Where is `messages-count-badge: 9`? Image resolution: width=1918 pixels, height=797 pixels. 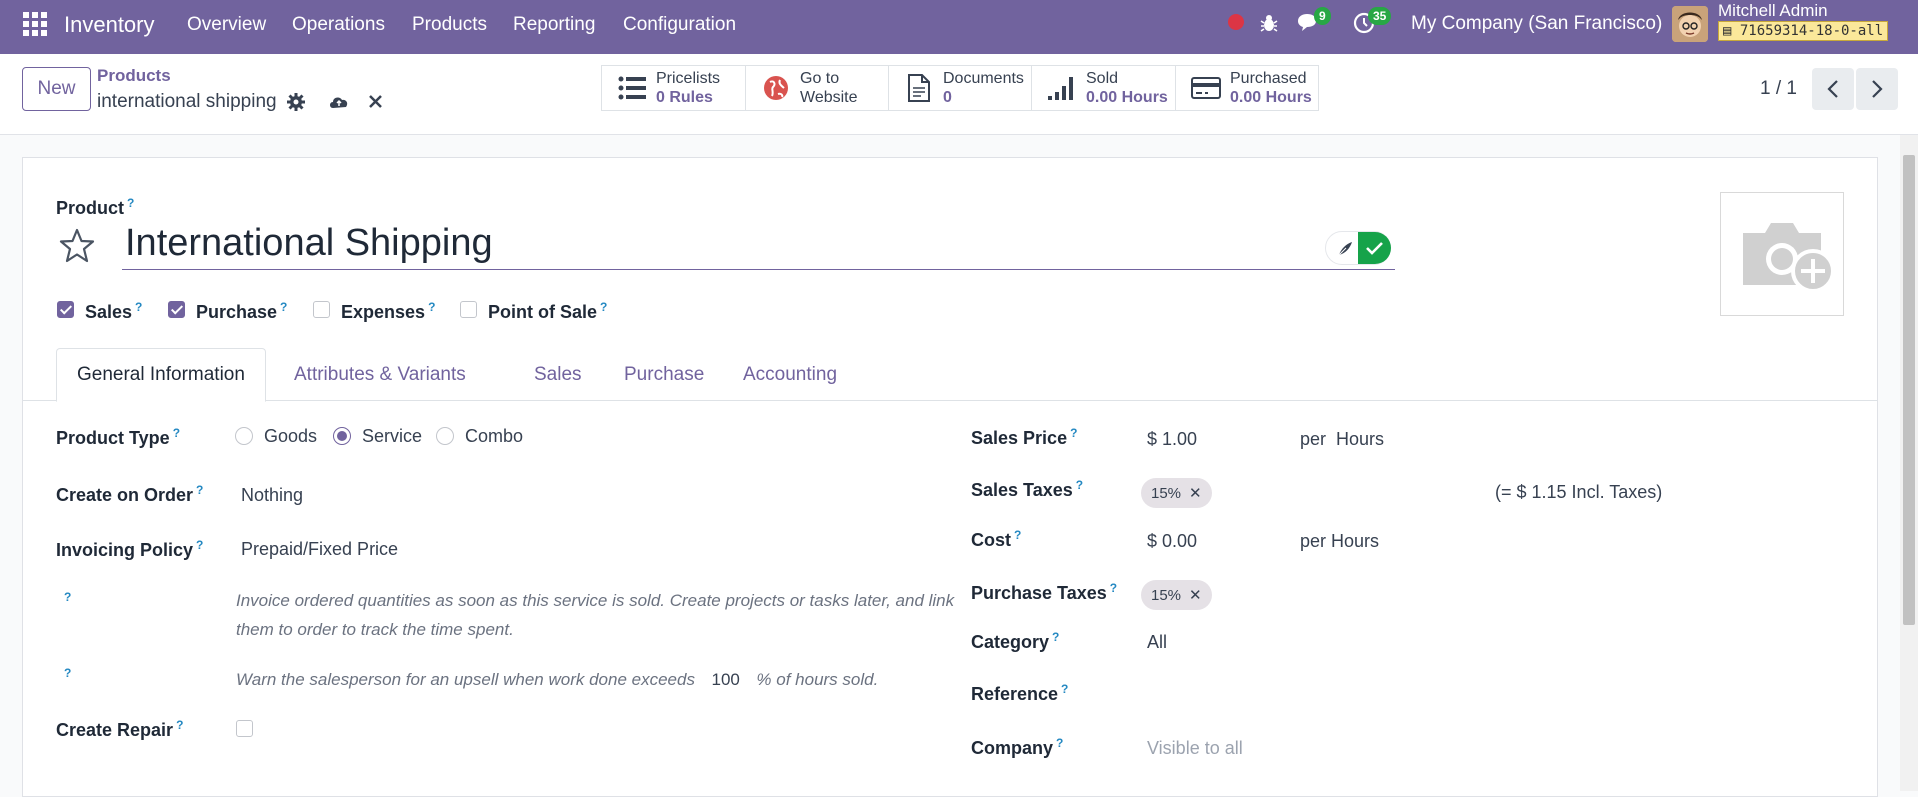
messages-count-badge: 9 is located at coordinates (1322, 16).